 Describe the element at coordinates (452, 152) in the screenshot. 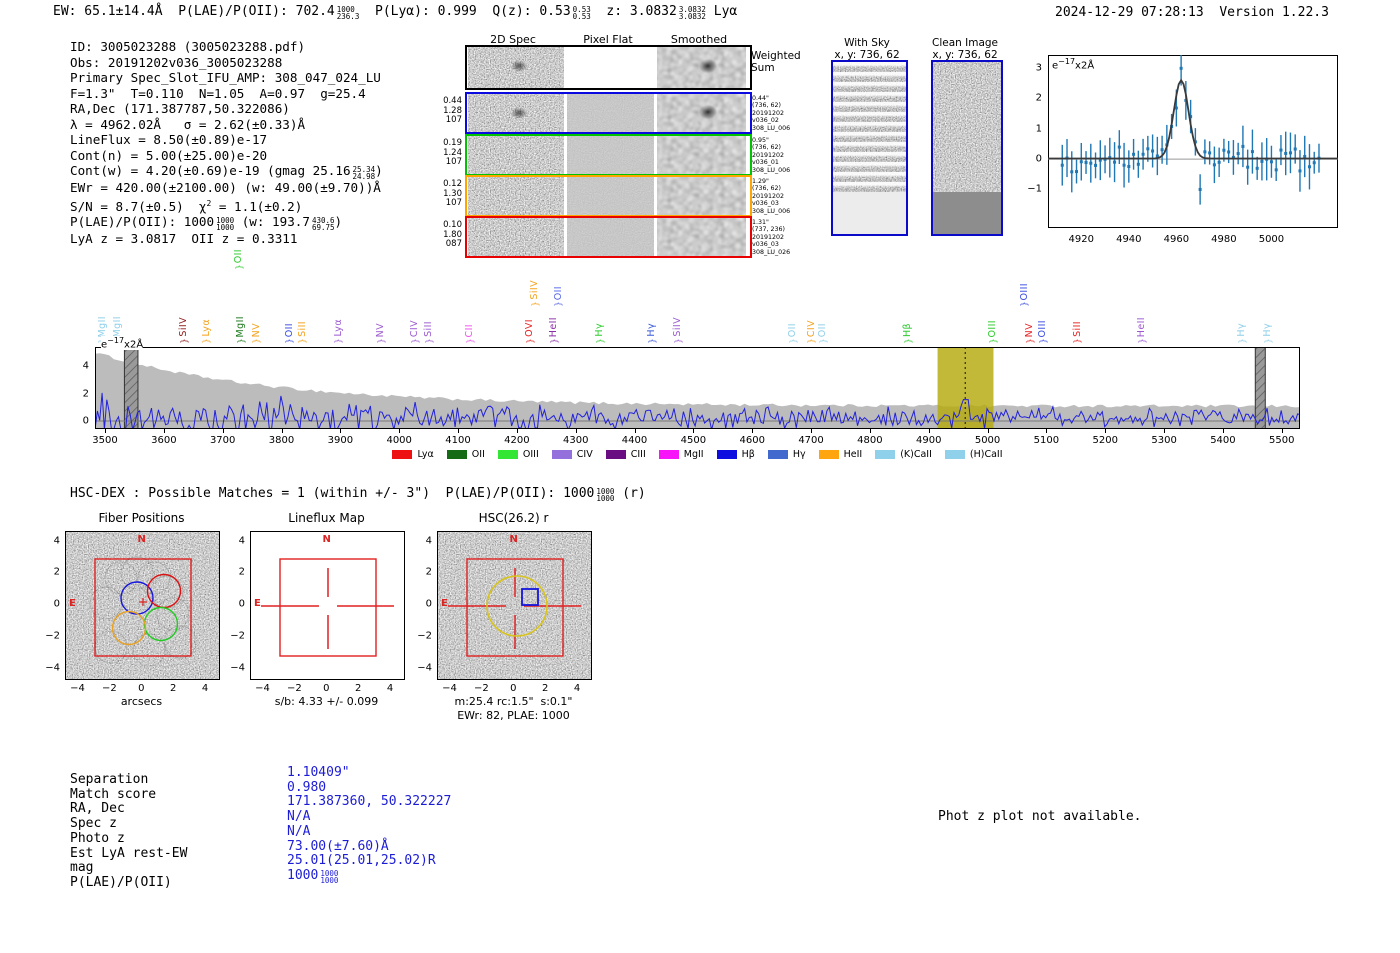

I see `spec2d-row-left-label: 0.19 1.24 107` at that location.